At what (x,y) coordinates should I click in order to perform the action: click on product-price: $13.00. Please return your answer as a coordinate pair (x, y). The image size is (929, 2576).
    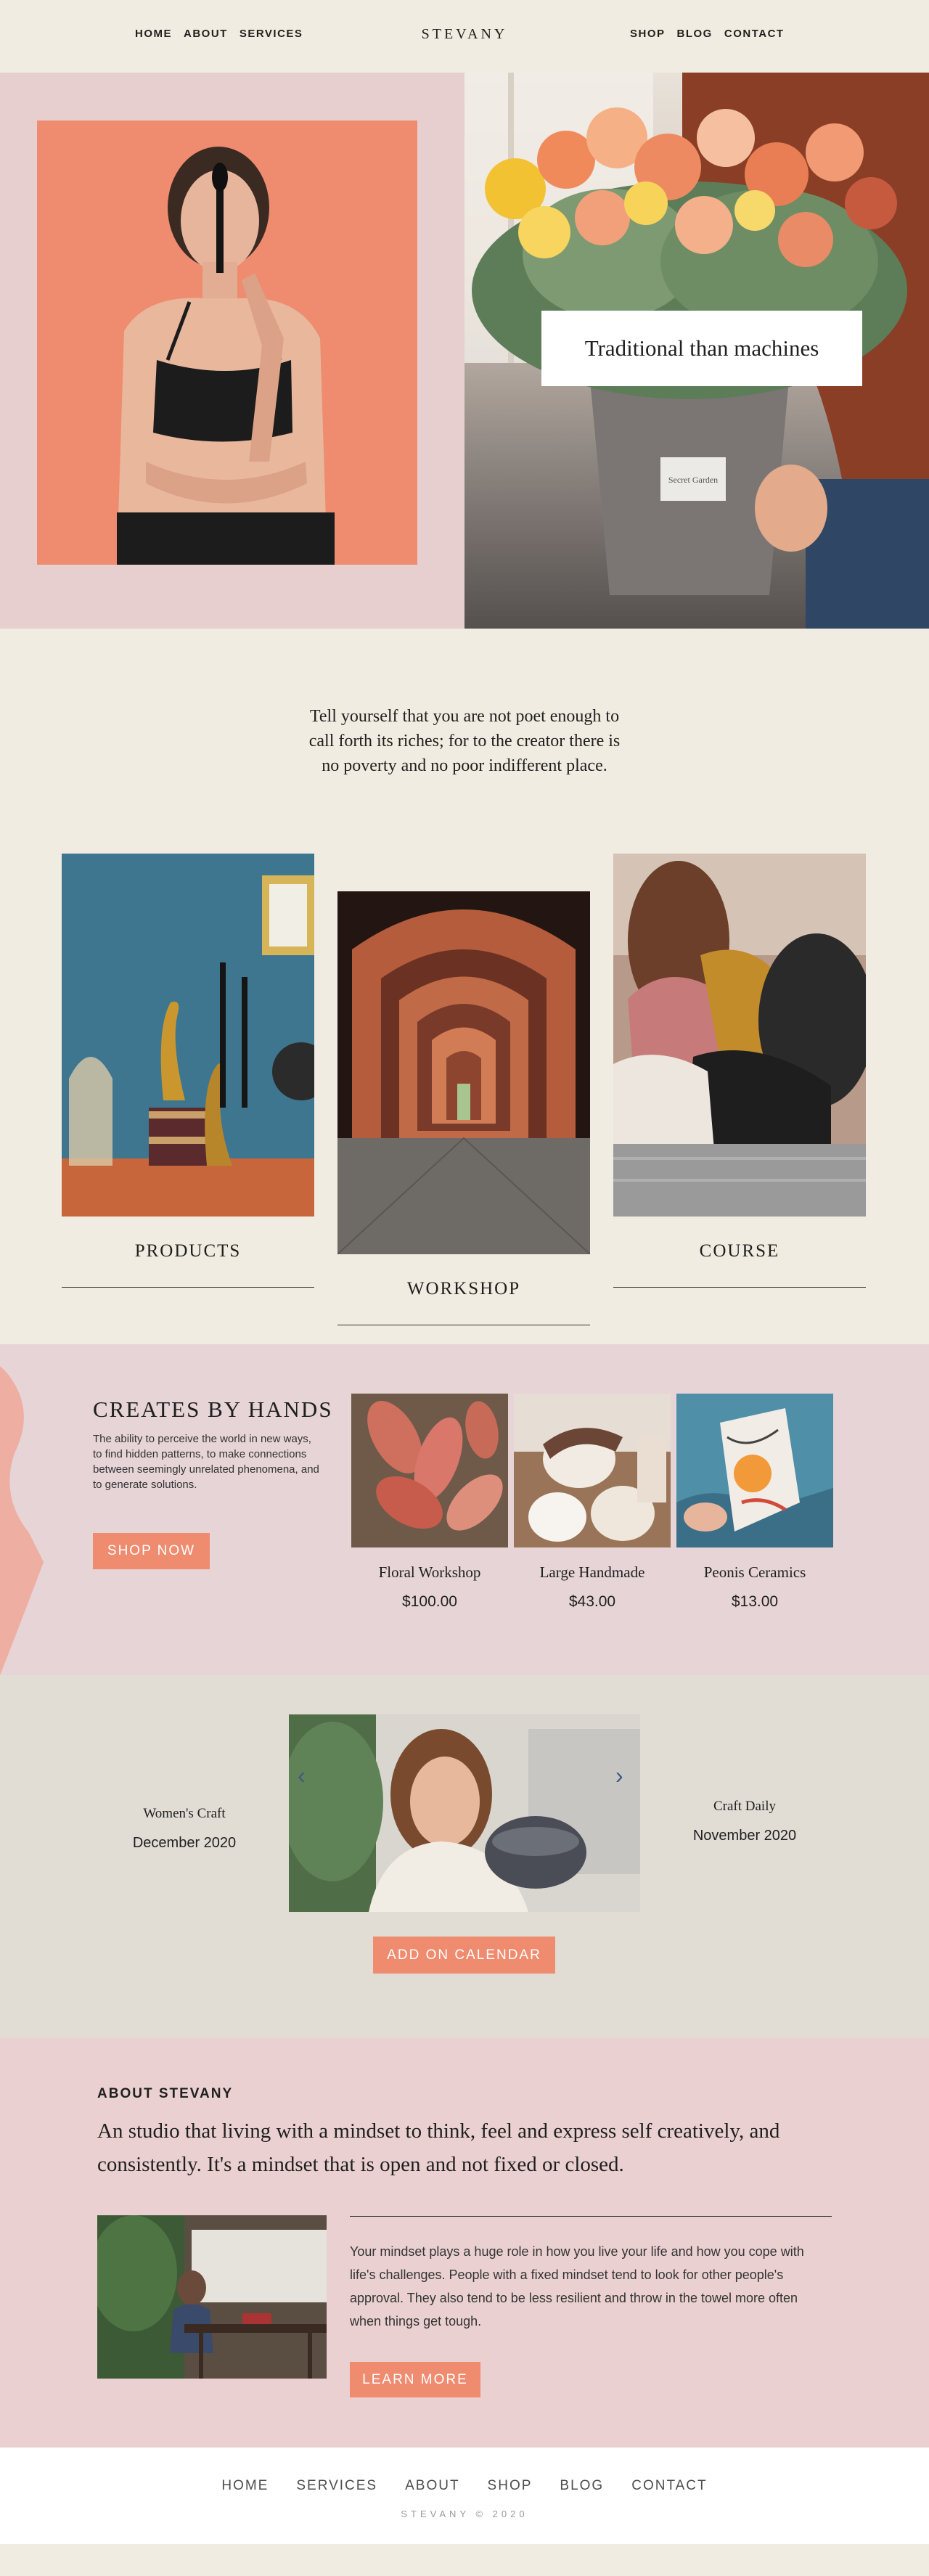
    Looking at the image, I should click on (755, 1601).